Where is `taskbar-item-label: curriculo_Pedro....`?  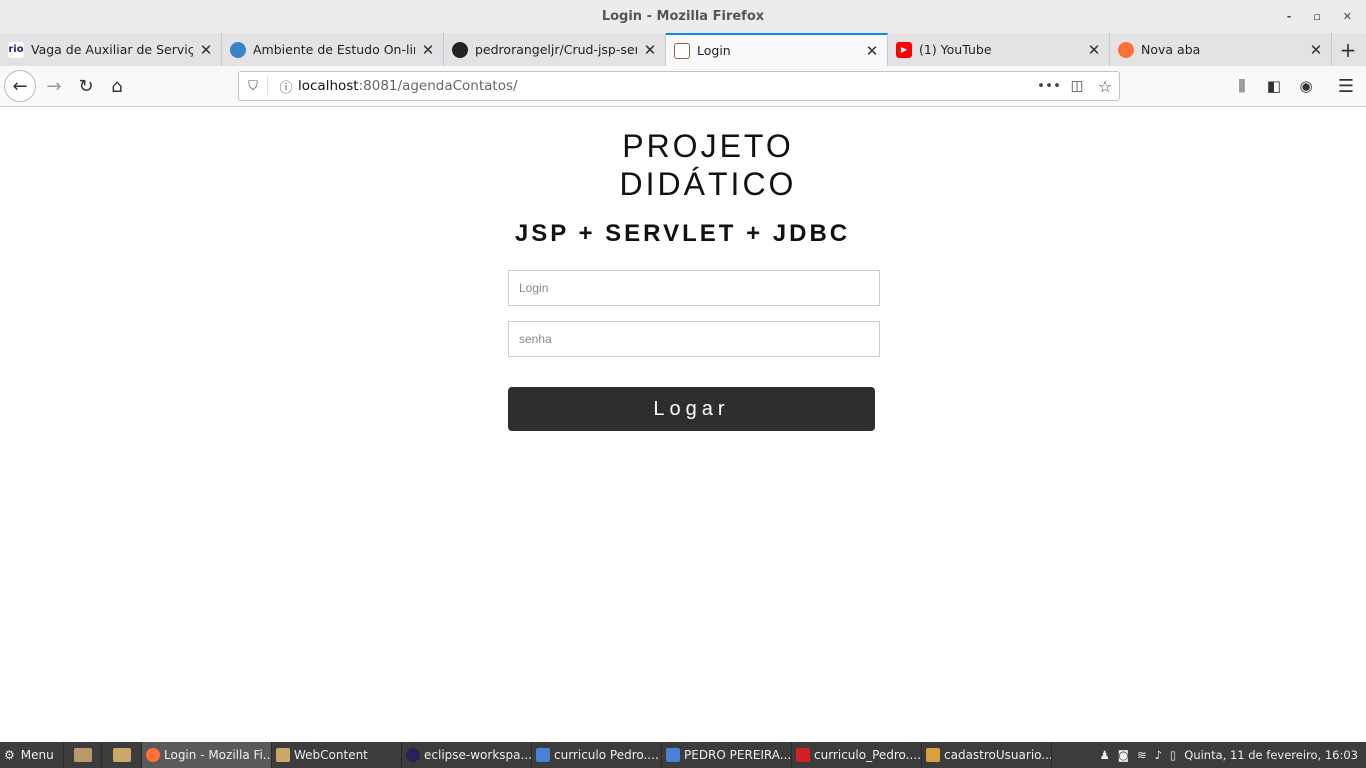
taskbar-item-label: curriculo_Pedro.... is located at coordinates (867, 755).